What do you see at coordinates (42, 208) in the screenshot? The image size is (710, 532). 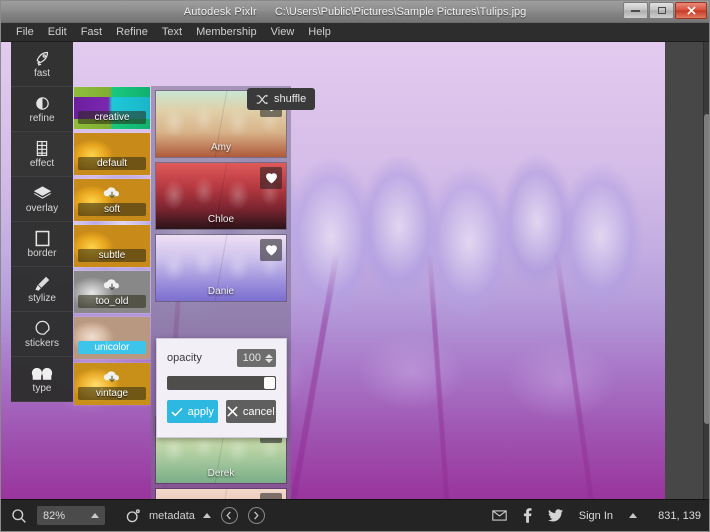 I see `tool-label-overlay: overlay` at bounding box center [42, 208].